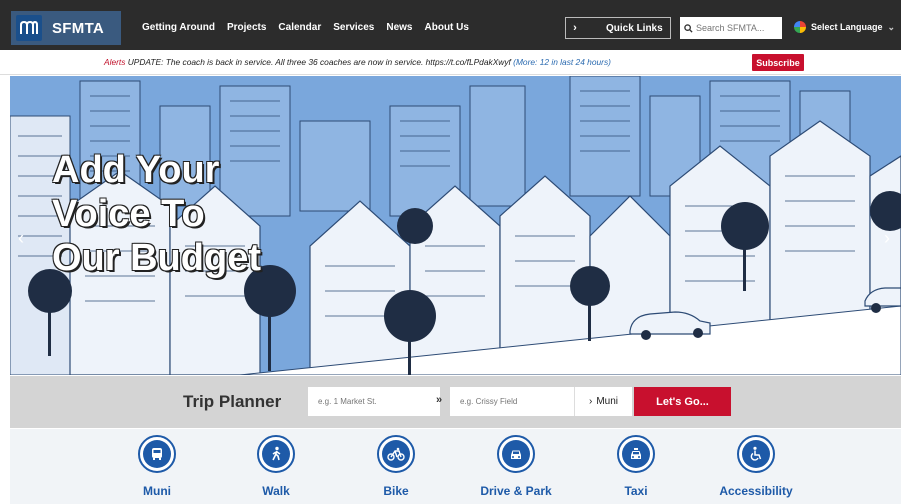 This screenshot has height=504, width=901. I want to click on mode-taxi: Taxi, so click(636, 466).